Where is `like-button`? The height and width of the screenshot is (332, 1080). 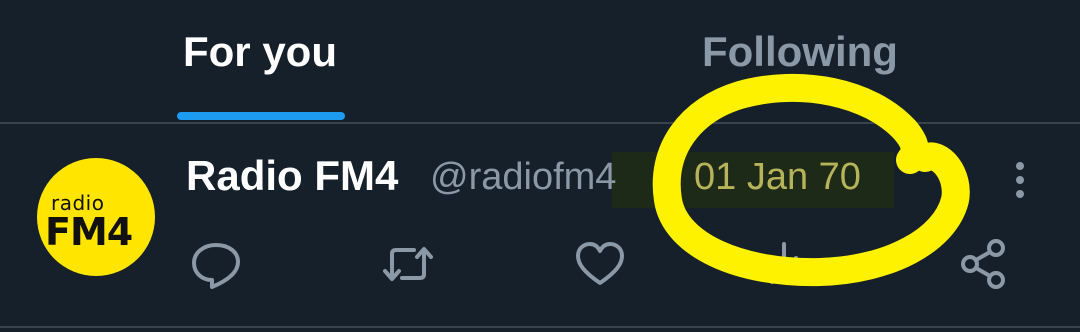 like-button is located at coordinates (600, 264).